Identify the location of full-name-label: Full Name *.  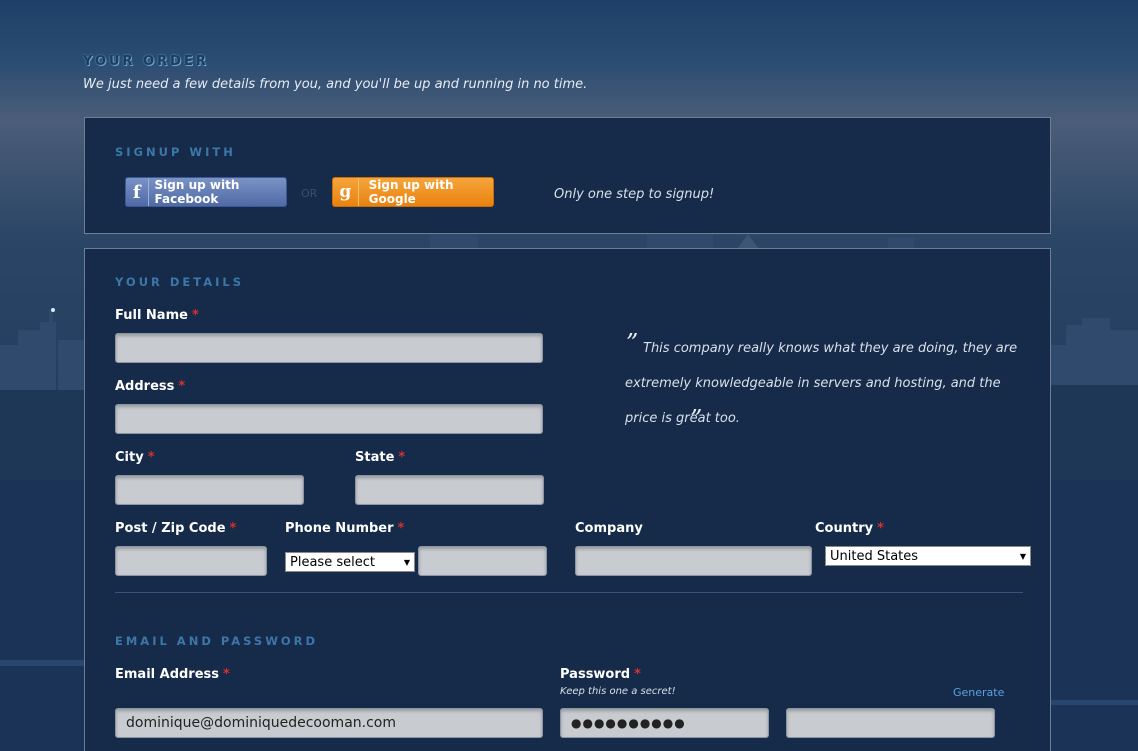
(157, 315).